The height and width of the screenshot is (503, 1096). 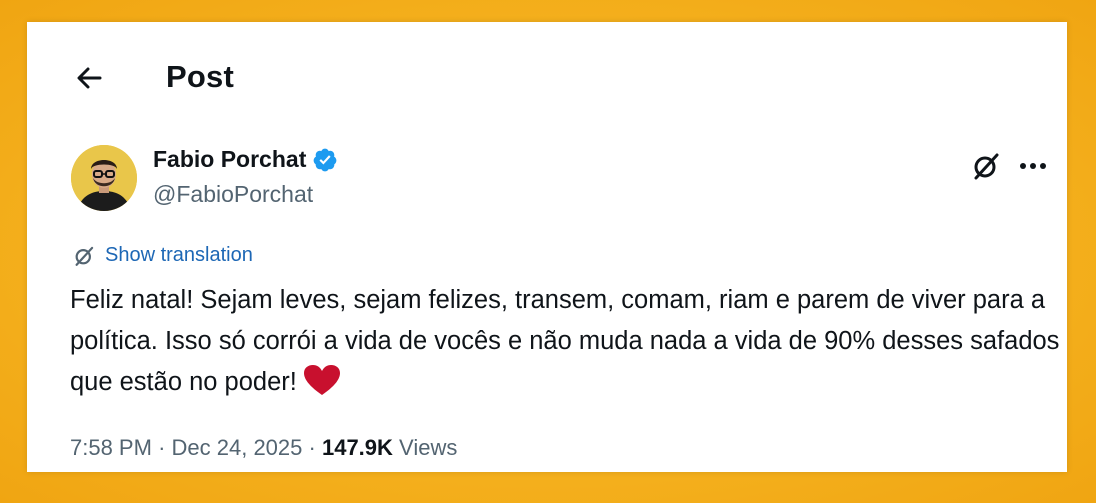 I want to click on more-button, so click(x=1033, y=166).